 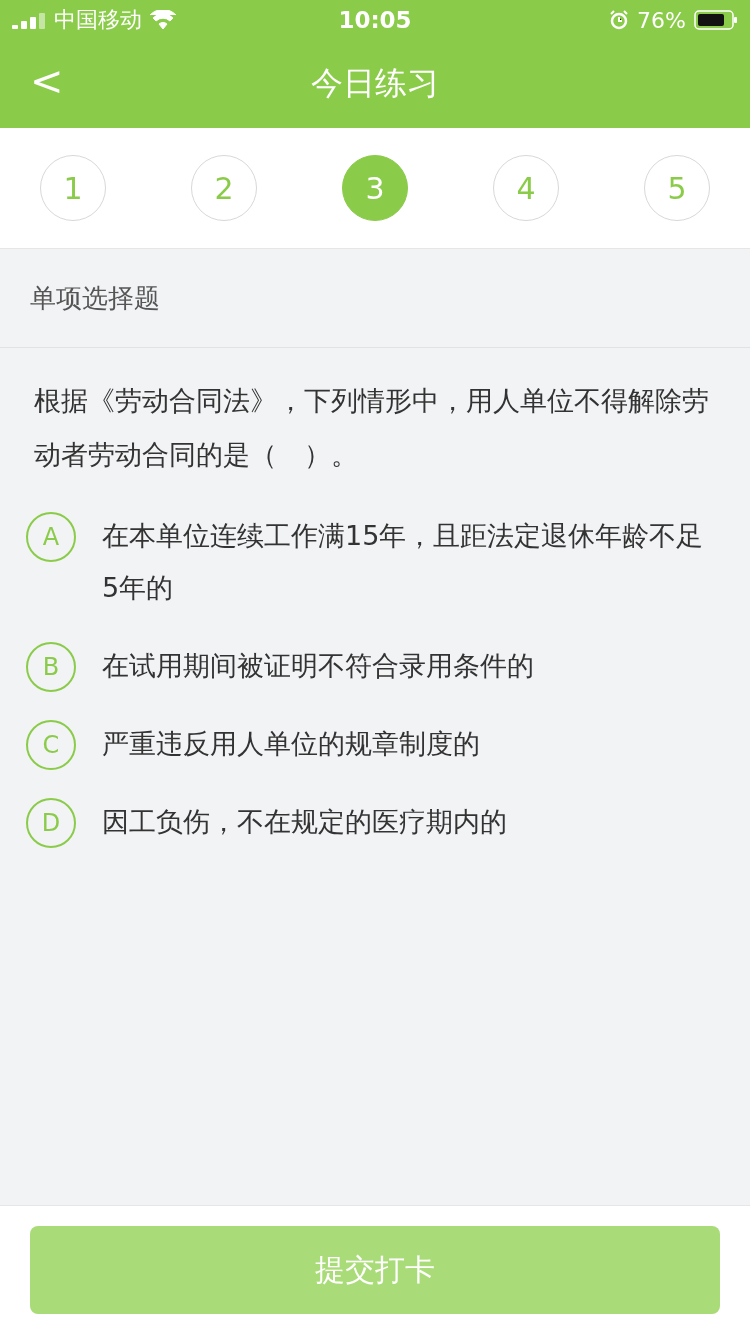 I want to click on page-title: 今日练习, so click(x=375, y=83).